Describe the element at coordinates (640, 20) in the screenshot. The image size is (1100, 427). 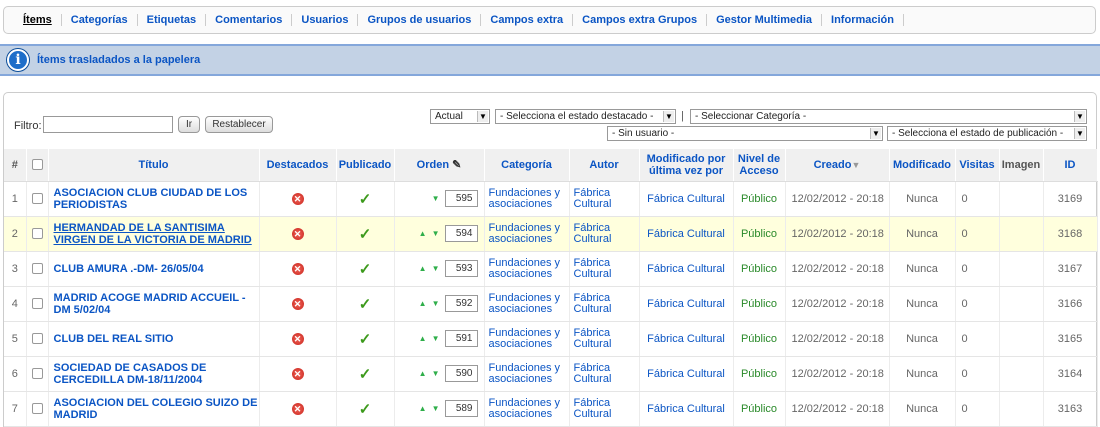
I see `tab-extra-field-groups: Campos extra Grupos` at that location.